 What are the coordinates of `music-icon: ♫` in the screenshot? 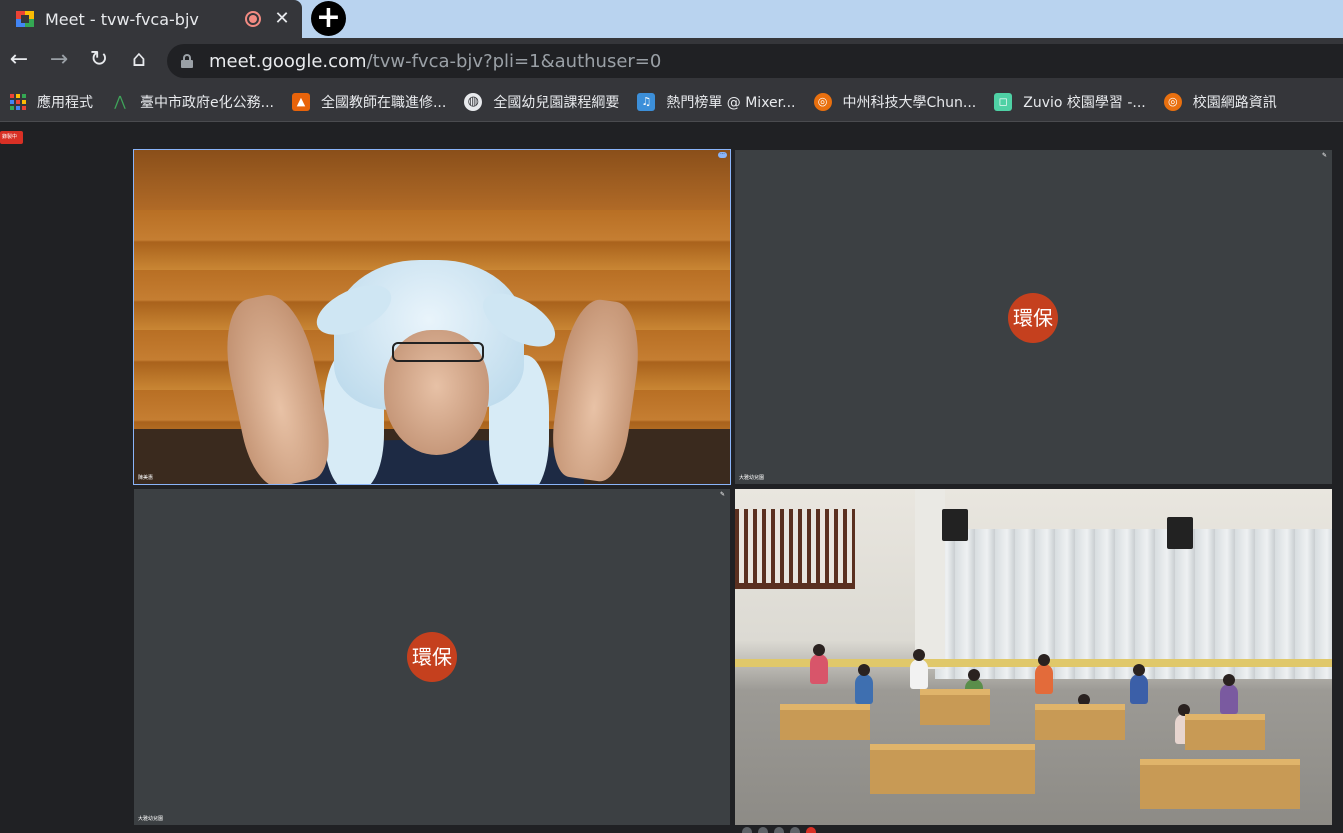 It's located at (646, 101).